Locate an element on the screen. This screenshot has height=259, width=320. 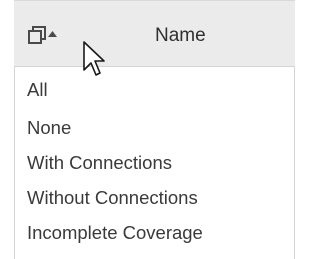
menu-item-with-connections: With Connections is located at coordinates (99, 163).